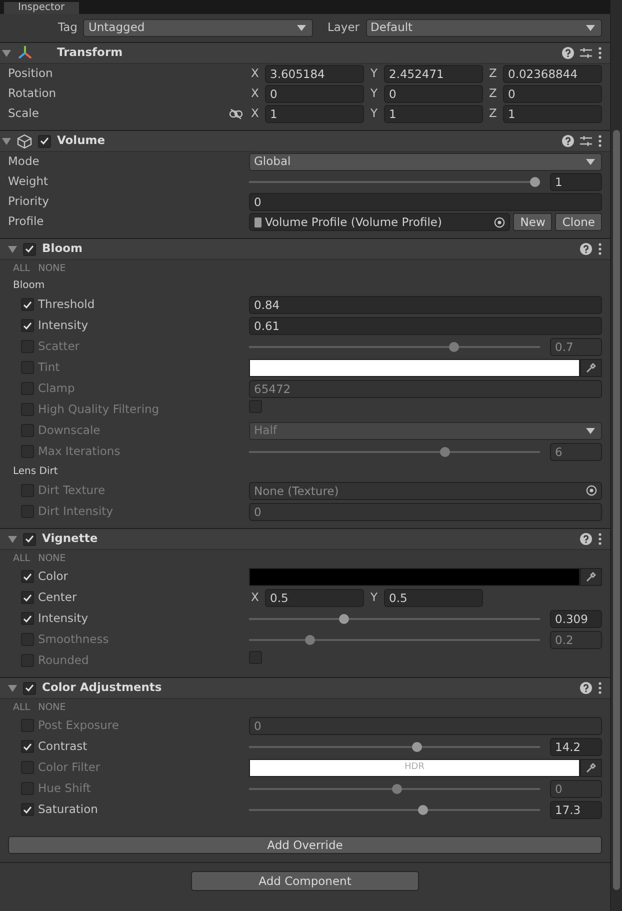  I want to click on number-field: 0.2, so click(576, 639).